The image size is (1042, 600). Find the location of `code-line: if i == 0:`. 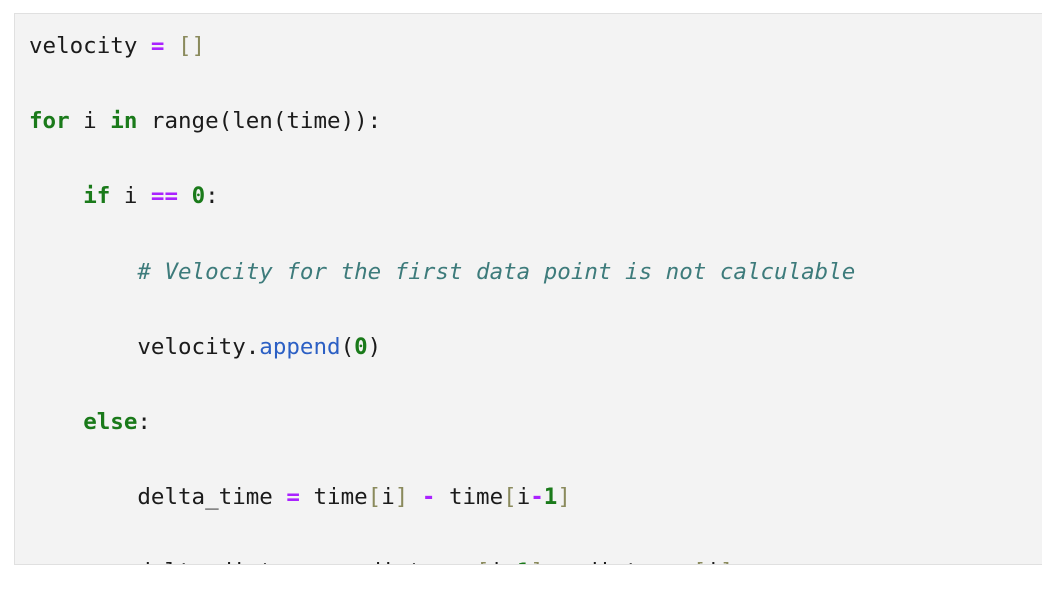

code-line: if i == 0: is located at coordinates (535, 197).